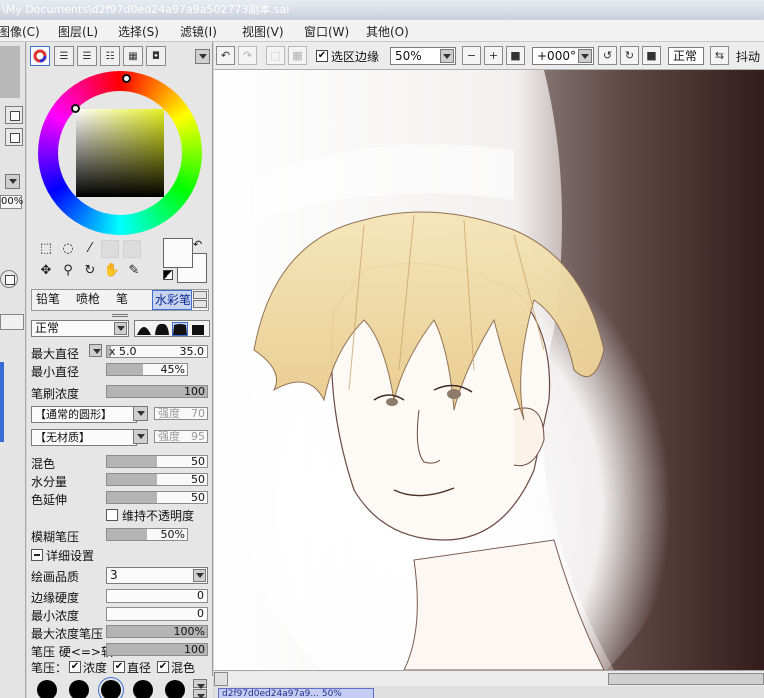 This screenshot has width=764, height=698. What do you see at coordinates (387, 31) in the screenshot?
I see `menu-other: 其他(O)` at bounding box center [387, 31].